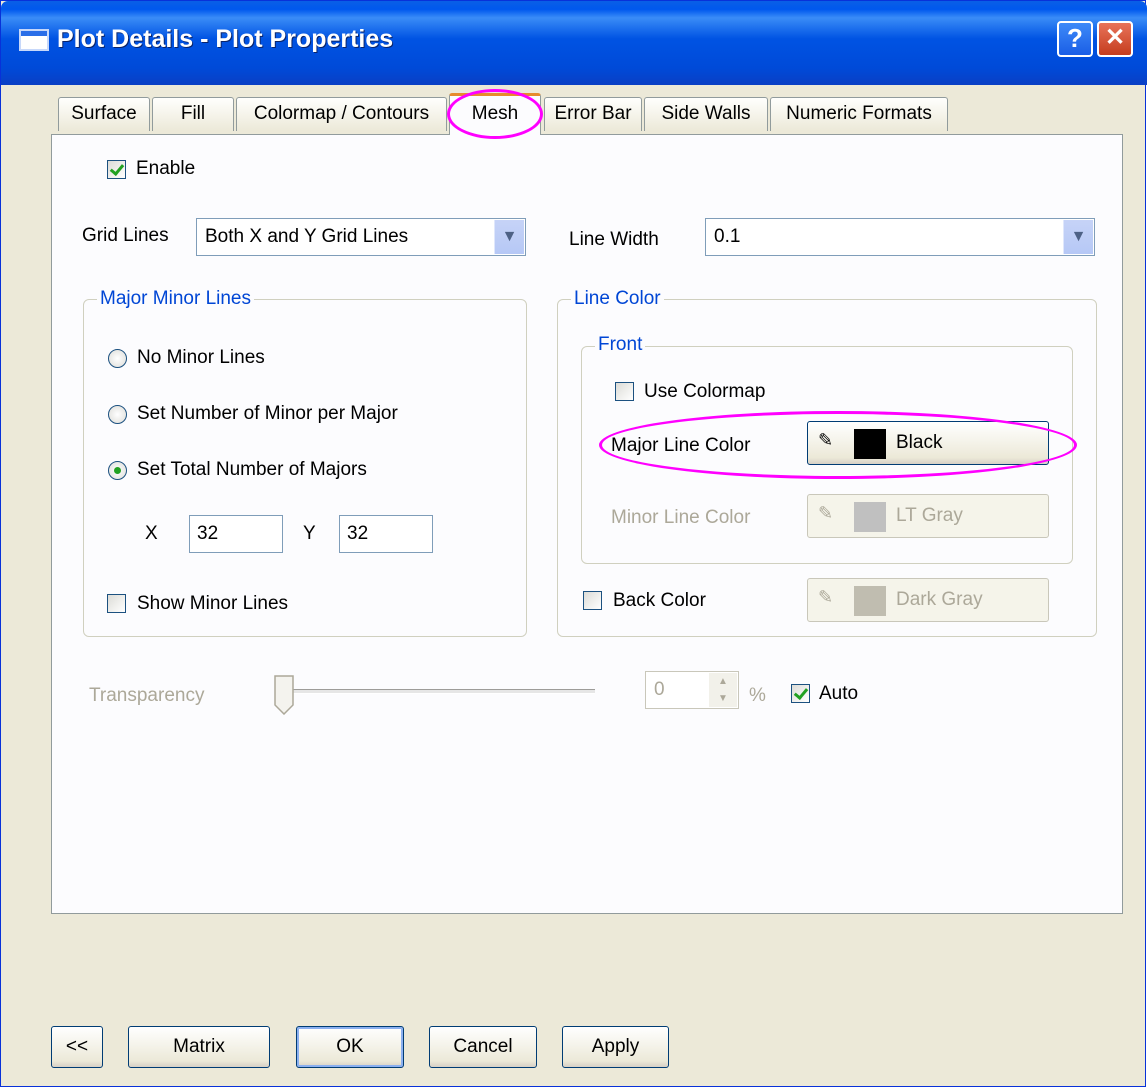 This screenshot has height=1089, width=1148. I want to click on line-color-title: Line Color, so click(617, 299).